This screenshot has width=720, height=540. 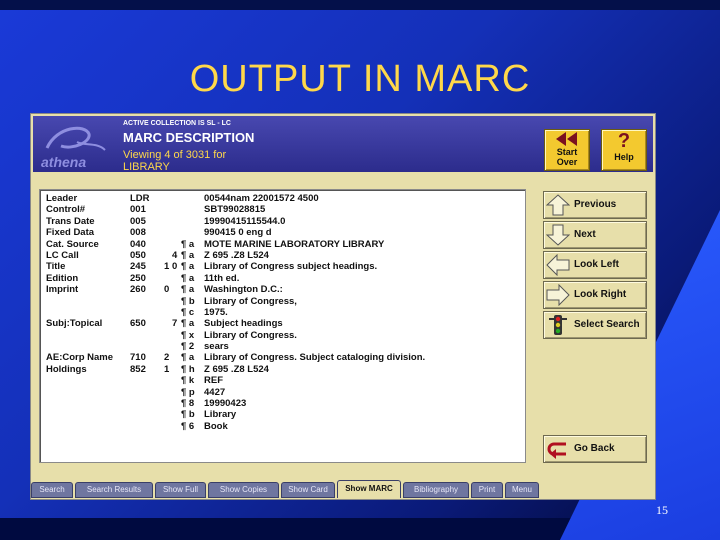 I want to click on marc-field-value: Book, so click(x=216, y=426).